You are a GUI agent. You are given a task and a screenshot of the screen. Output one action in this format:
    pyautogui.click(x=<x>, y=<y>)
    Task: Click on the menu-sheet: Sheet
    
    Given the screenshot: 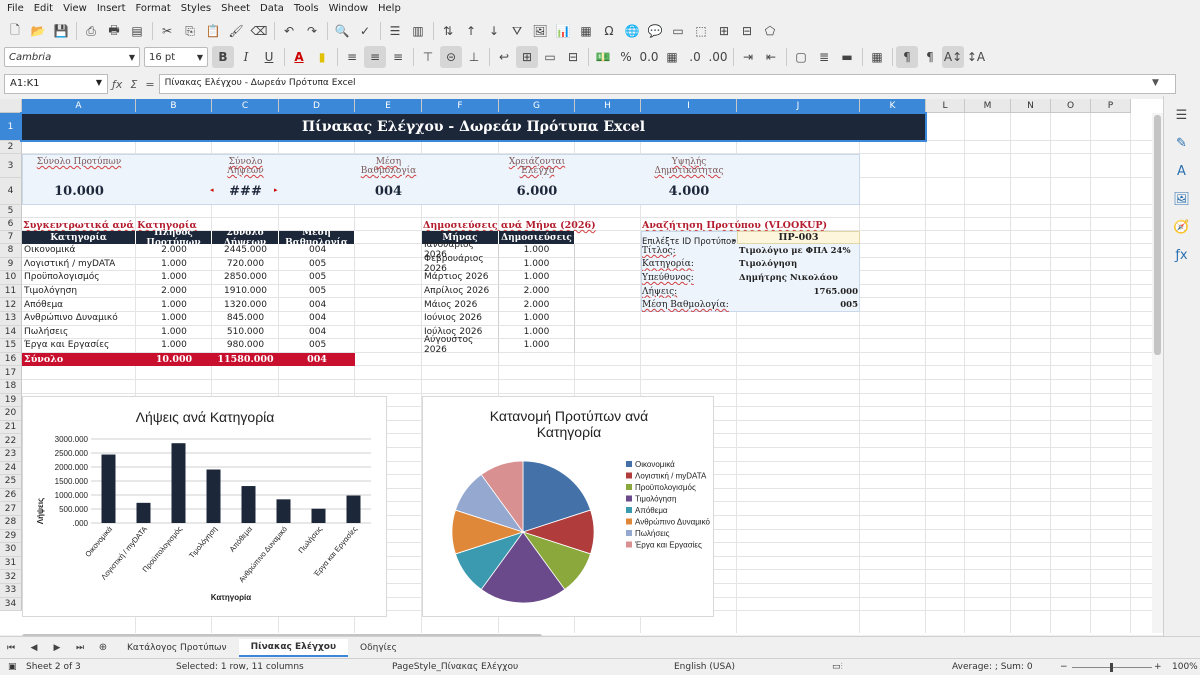 What is the action you would take?
    pyautogui.click(x=237, y=8)
    